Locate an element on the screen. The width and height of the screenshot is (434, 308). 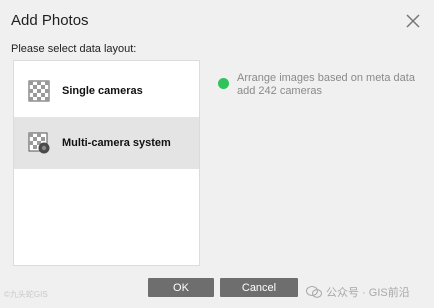
checker-camera-icon is located at coordinates (39, 143).